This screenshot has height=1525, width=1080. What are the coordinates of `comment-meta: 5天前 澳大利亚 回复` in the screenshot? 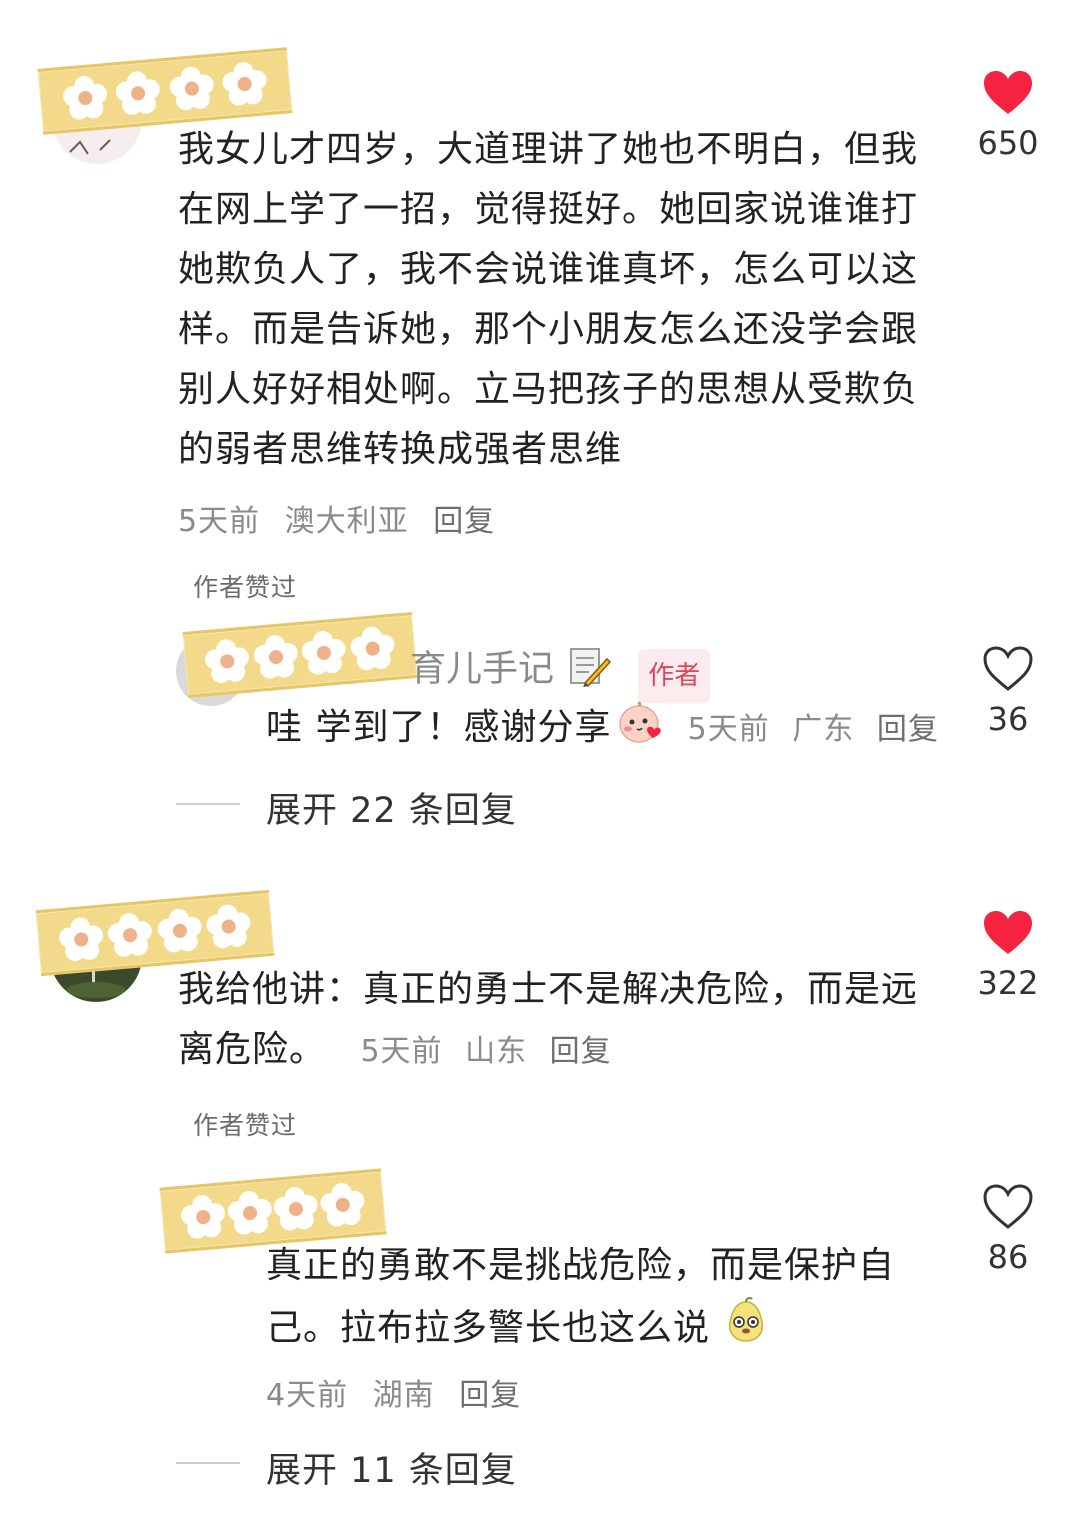 It's located at (343, 518).